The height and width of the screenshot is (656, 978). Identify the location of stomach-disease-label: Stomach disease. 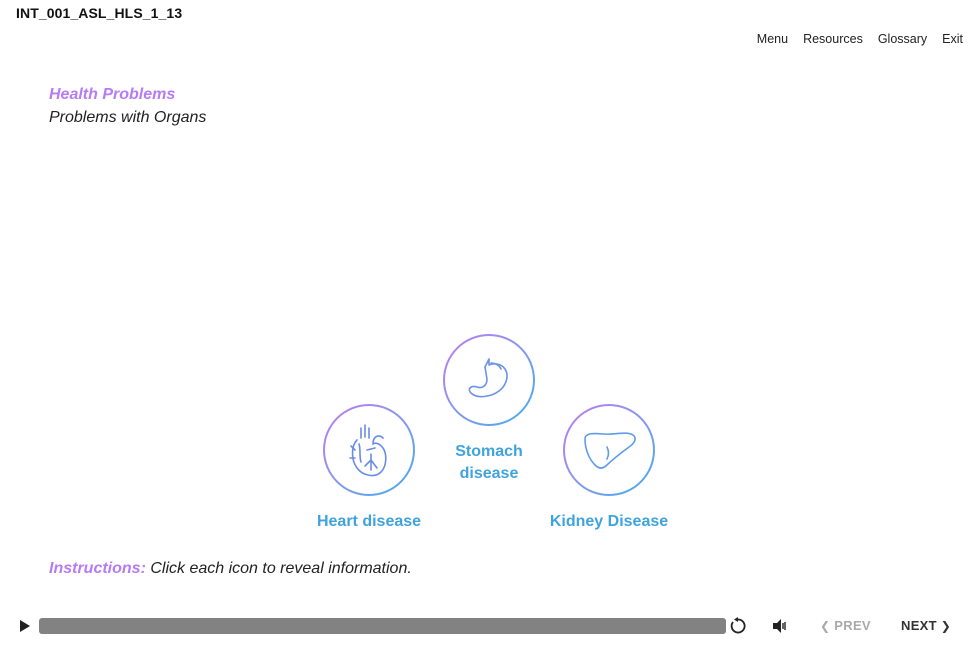
(489, 462).